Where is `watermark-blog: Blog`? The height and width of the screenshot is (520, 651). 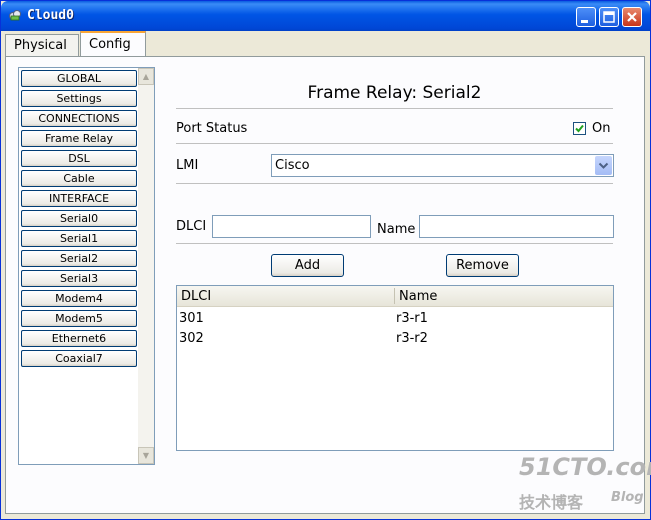 watermark-blog: Blog is located at coordinates (627, 497).